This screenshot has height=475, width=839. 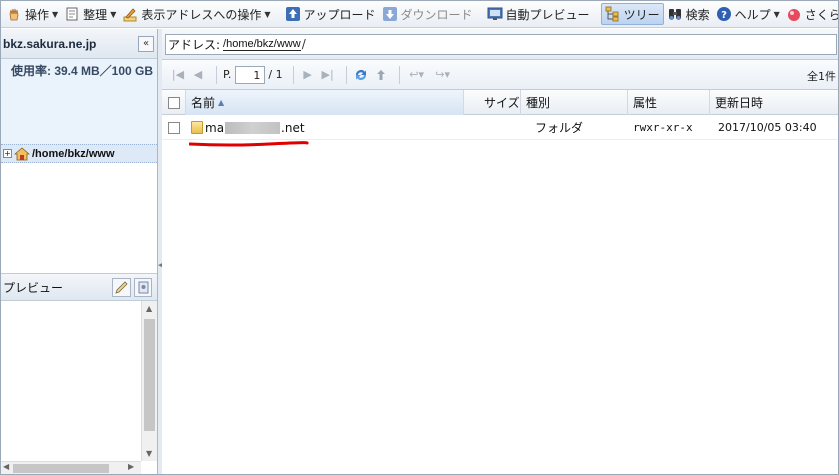 I want to click on scroll-down-icon: ▼, so click(x=149, y=453).